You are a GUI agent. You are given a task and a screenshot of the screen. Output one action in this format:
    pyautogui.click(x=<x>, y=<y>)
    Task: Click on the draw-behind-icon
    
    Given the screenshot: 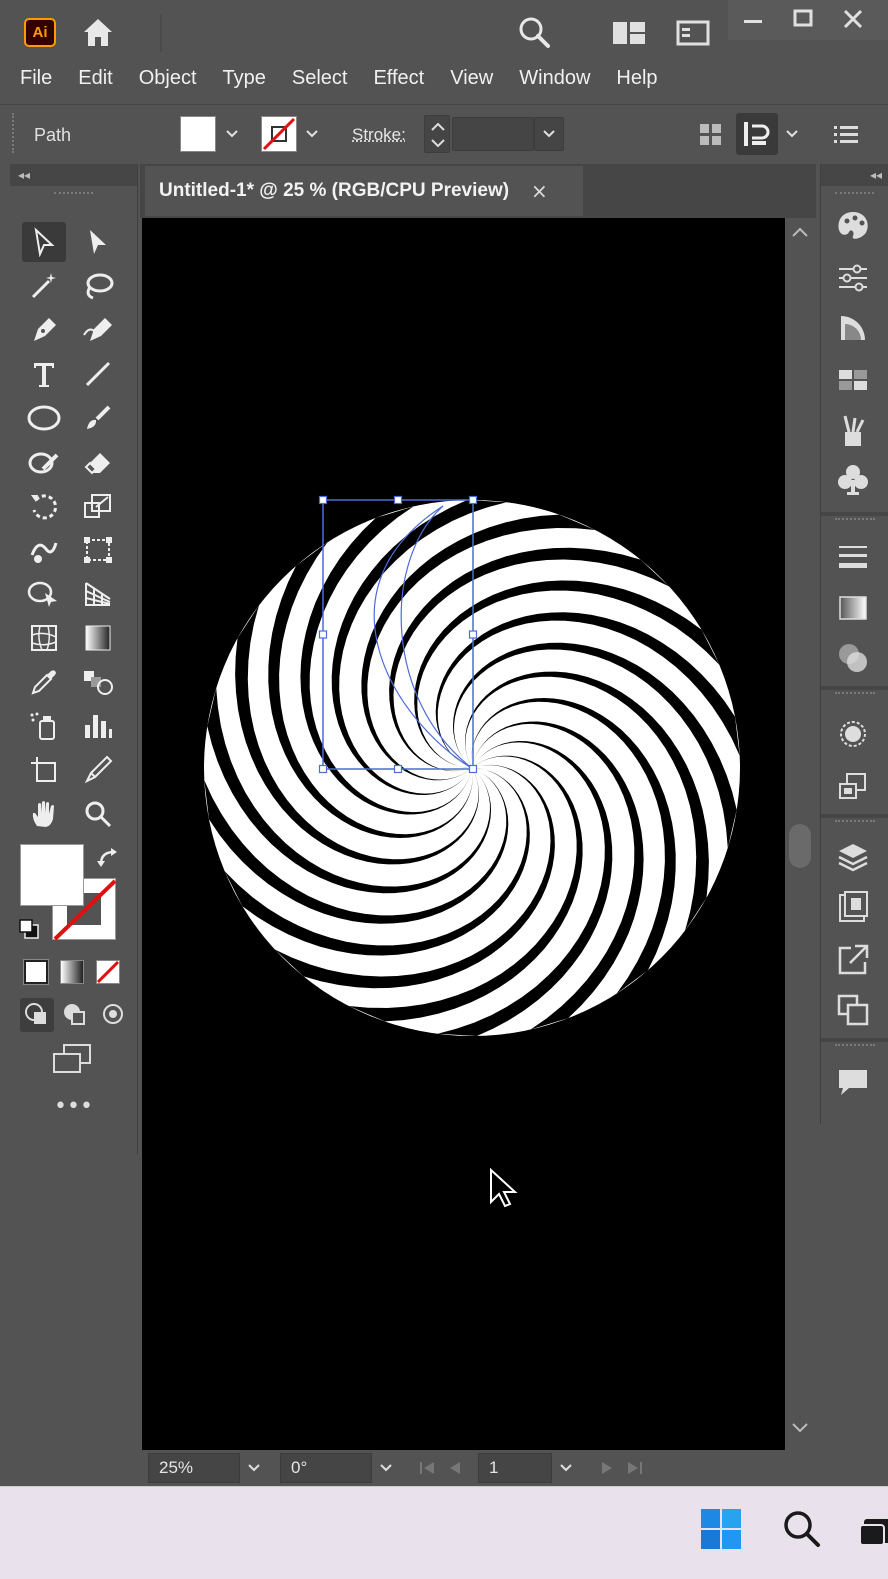 What is the action you would take?
    pyautogui.click(x=75, y=1015)
    